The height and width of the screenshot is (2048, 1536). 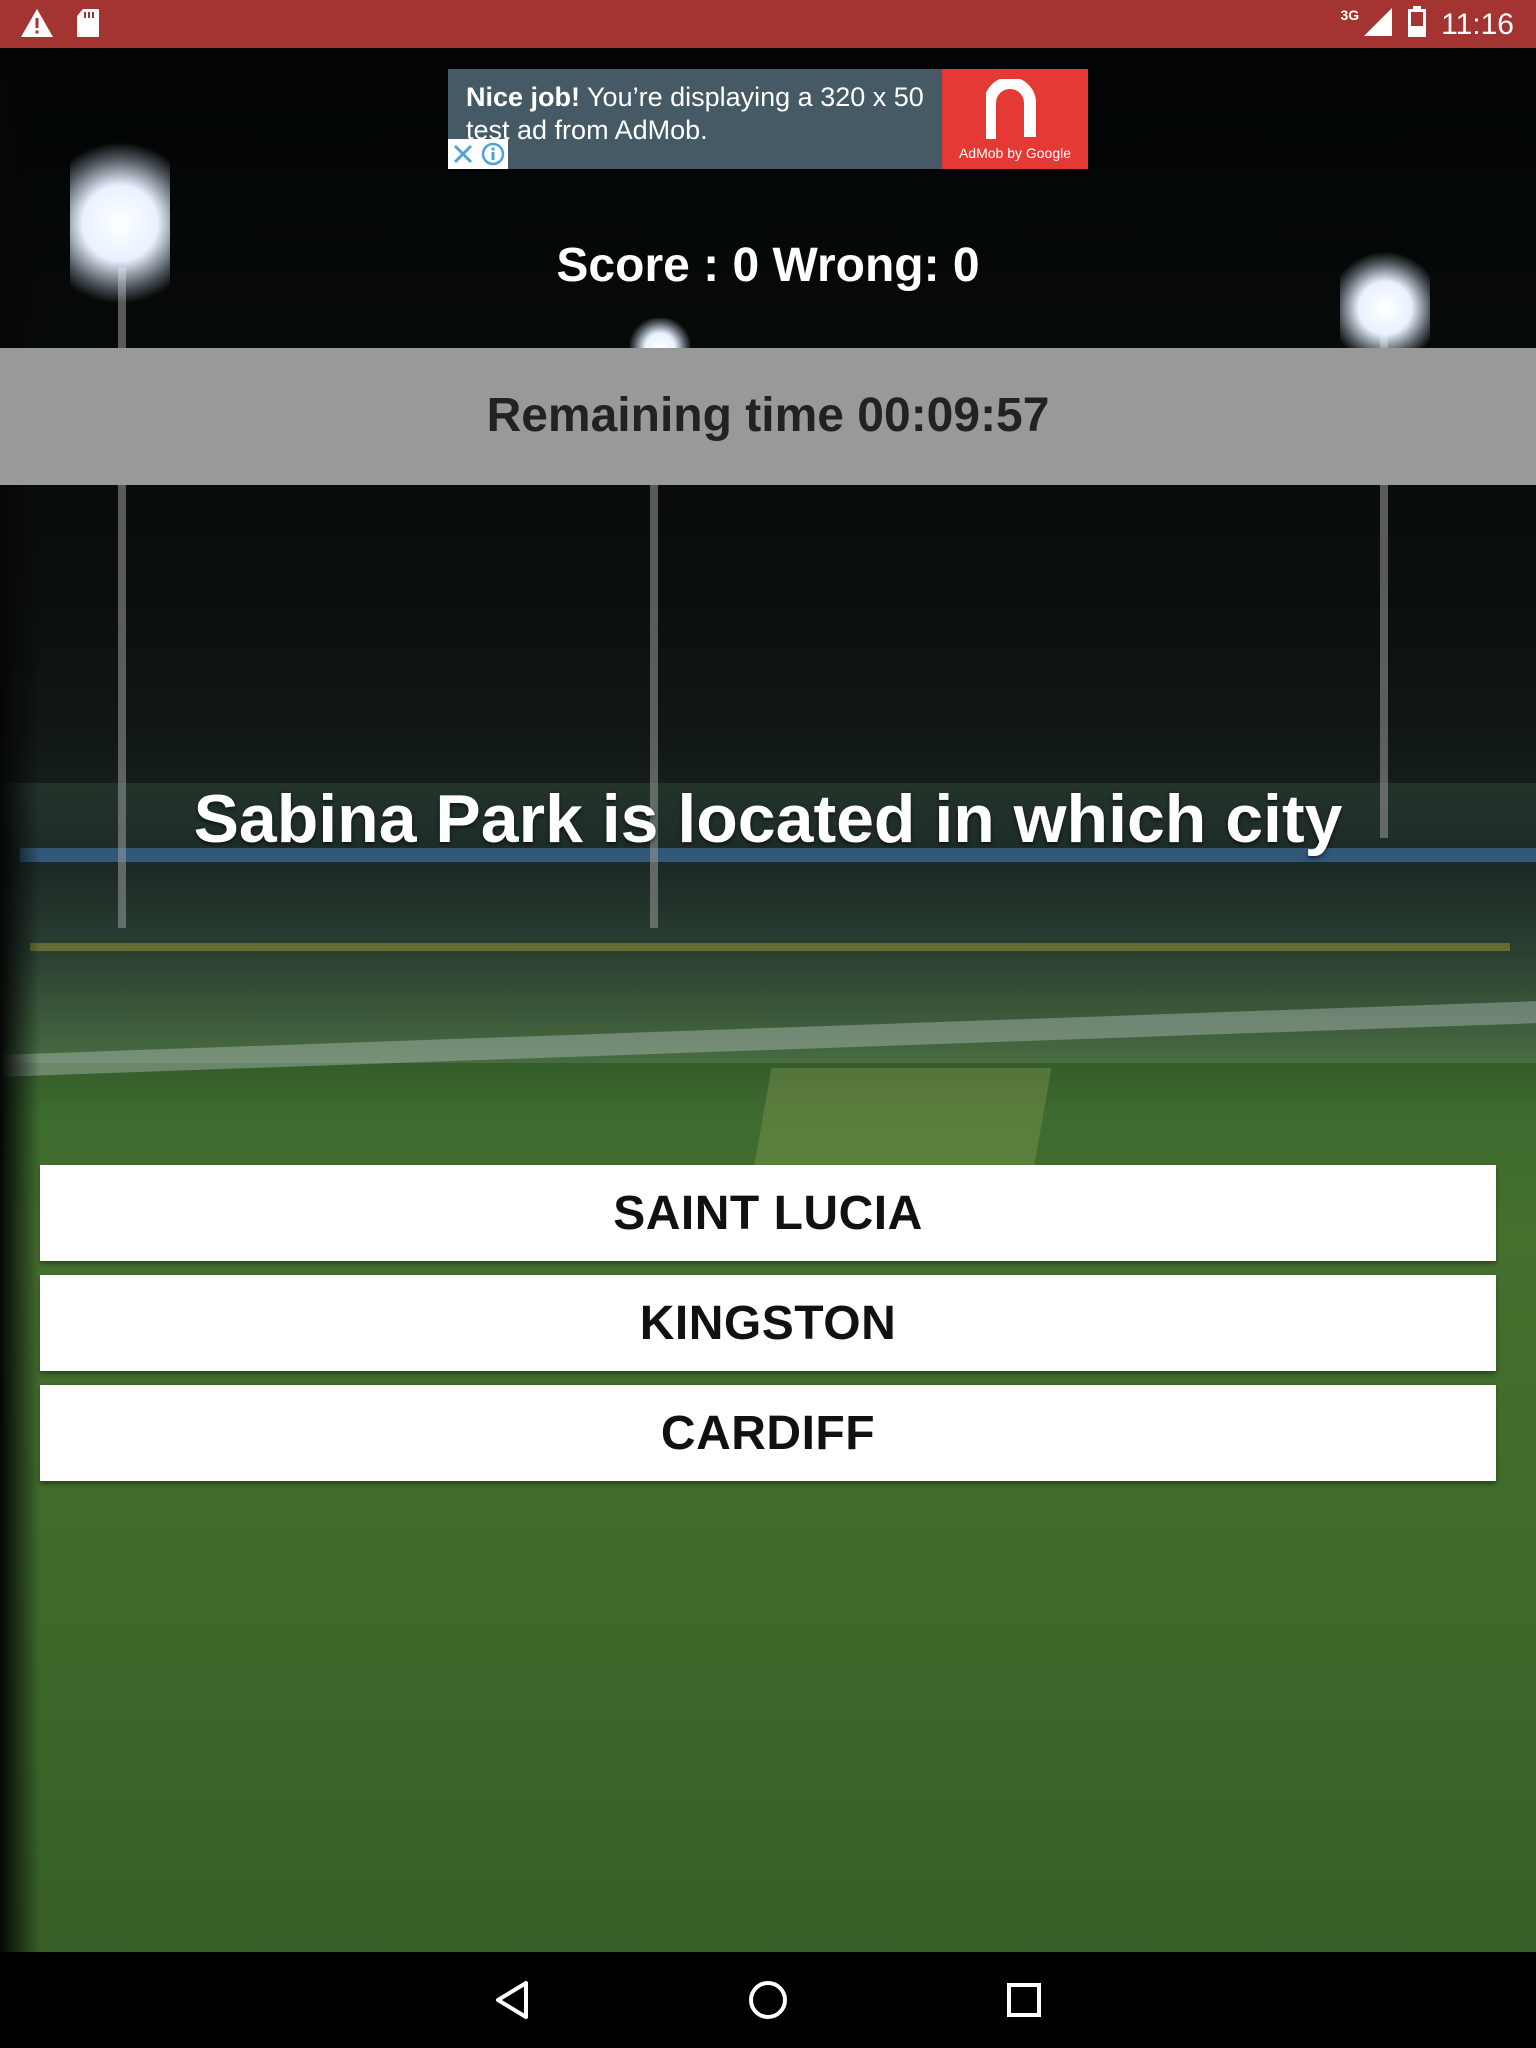 I want to click on ad-controls, so click(x=478, y=154).